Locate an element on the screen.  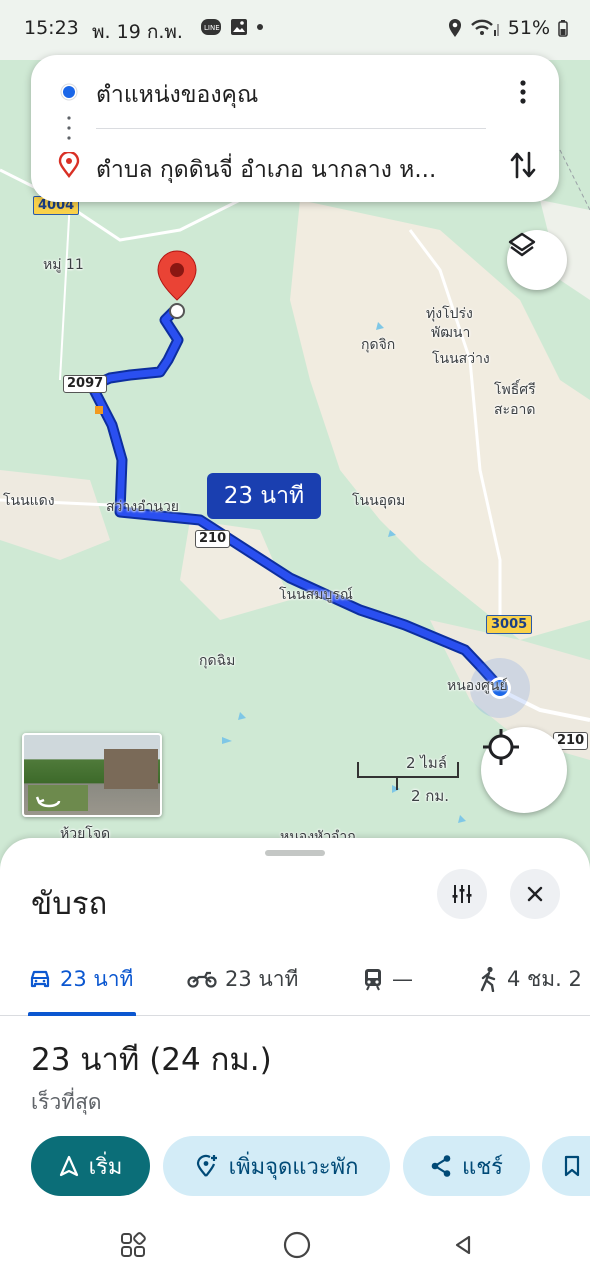
my-location-button is located at coordinates (524, 770).